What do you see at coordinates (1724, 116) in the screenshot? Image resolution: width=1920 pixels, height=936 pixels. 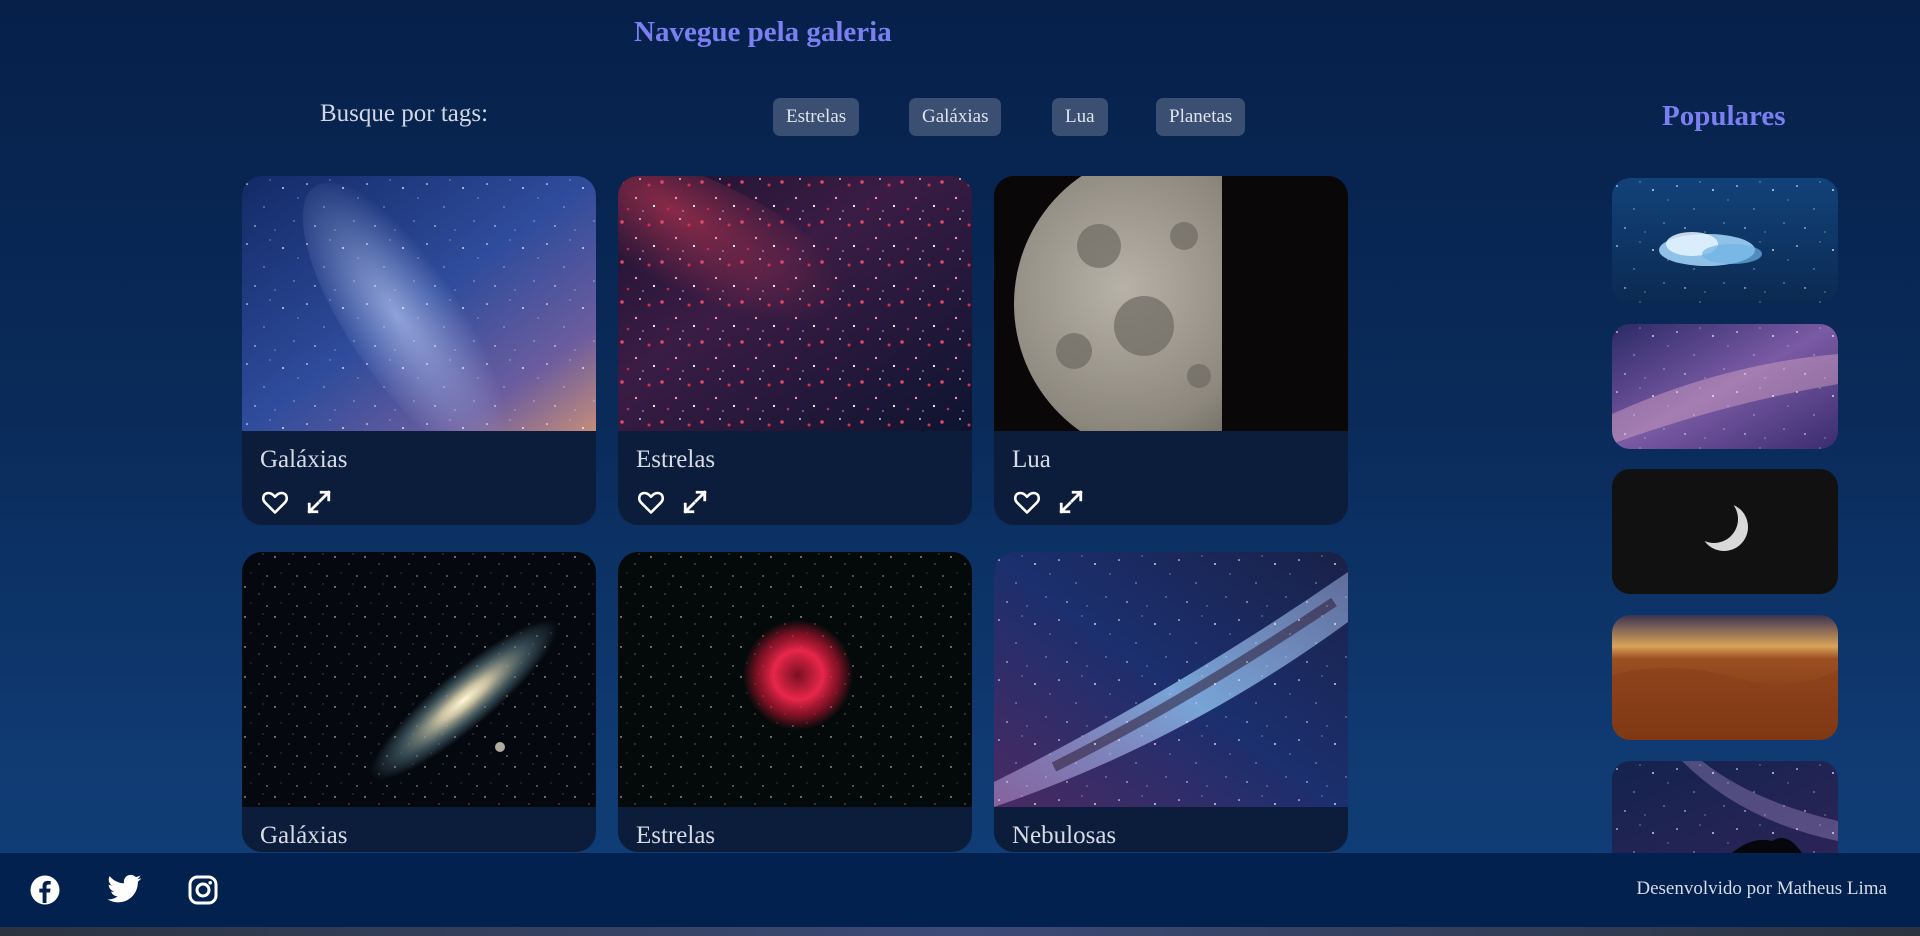 I see `popular-title: Populares` at bounding box center [1724, 116].